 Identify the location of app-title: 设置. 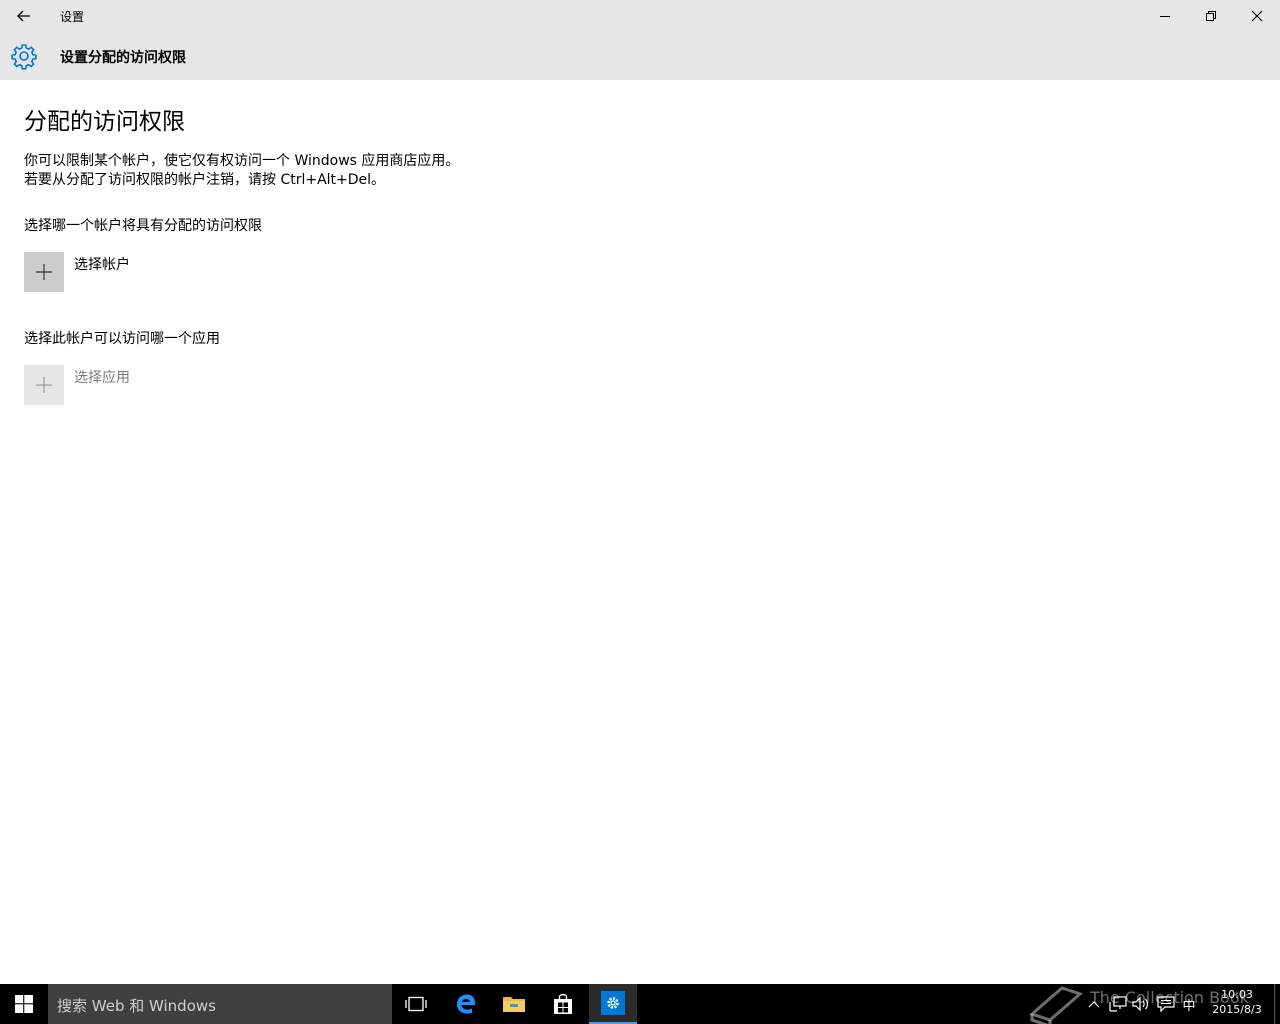
(72, 17).